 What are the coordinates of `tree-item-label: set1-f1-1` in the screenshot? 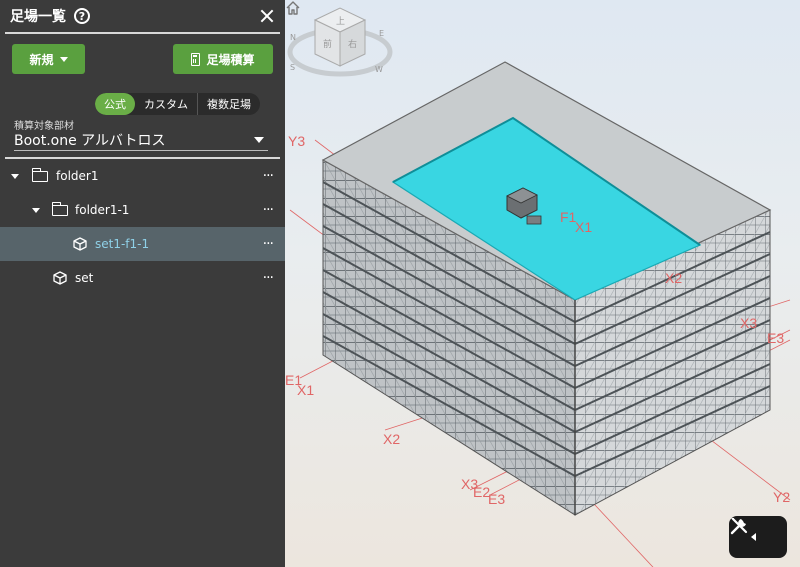 It's located at (122, 244).